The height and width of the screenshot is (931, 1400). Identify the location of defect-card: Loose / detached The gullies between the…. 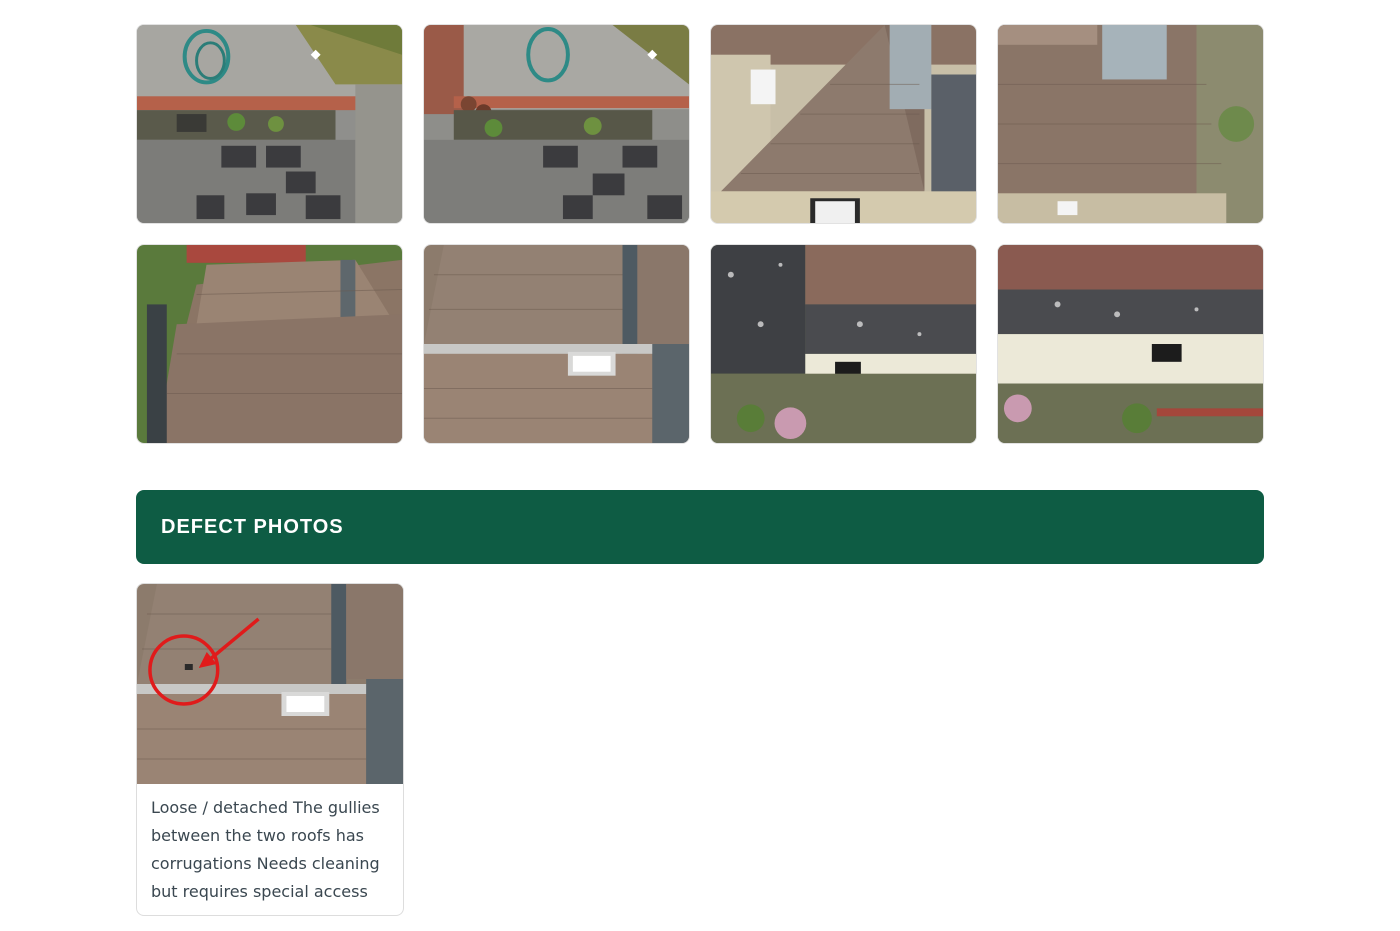
(270, 749).